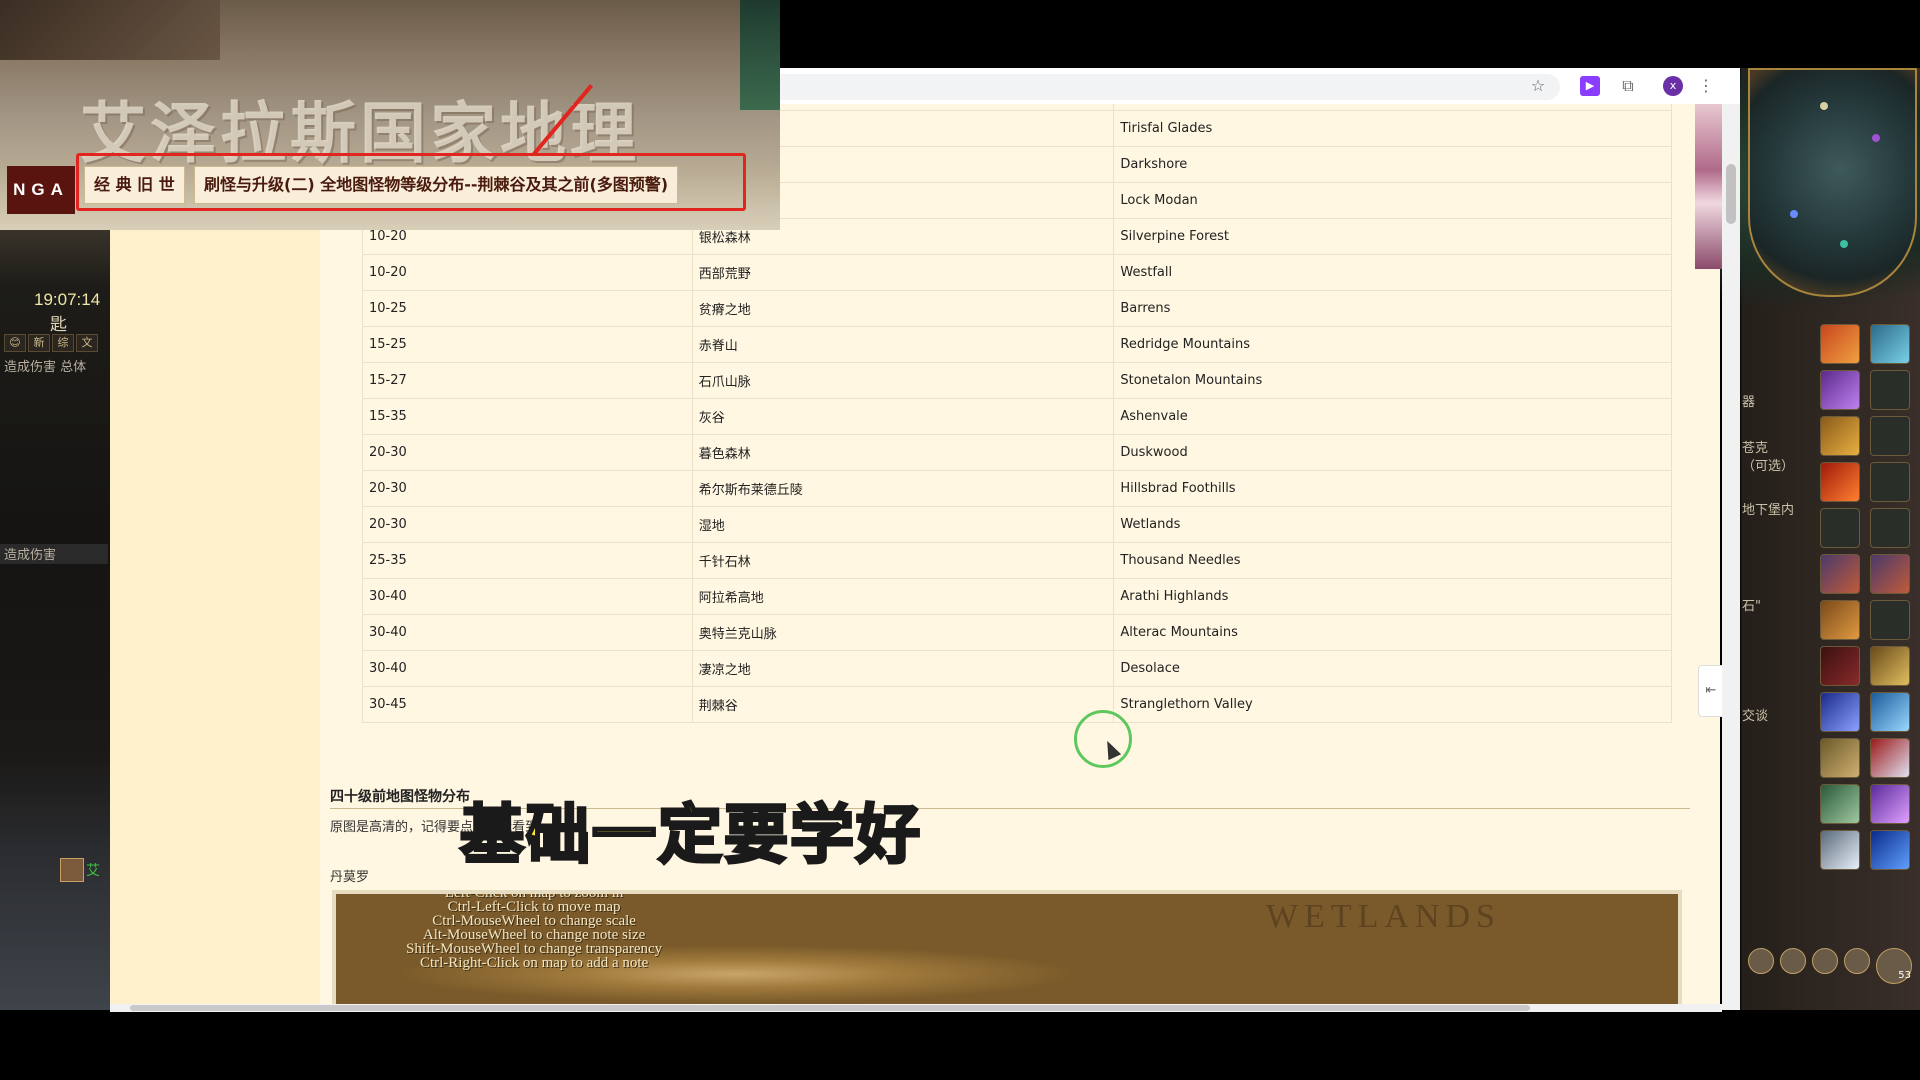 This screenshot has height=1080, width=1920. Describe the element at coordinates (903, 416) in the screenshot. I see `zone-name-cn-cell: 灰谷` at that location.